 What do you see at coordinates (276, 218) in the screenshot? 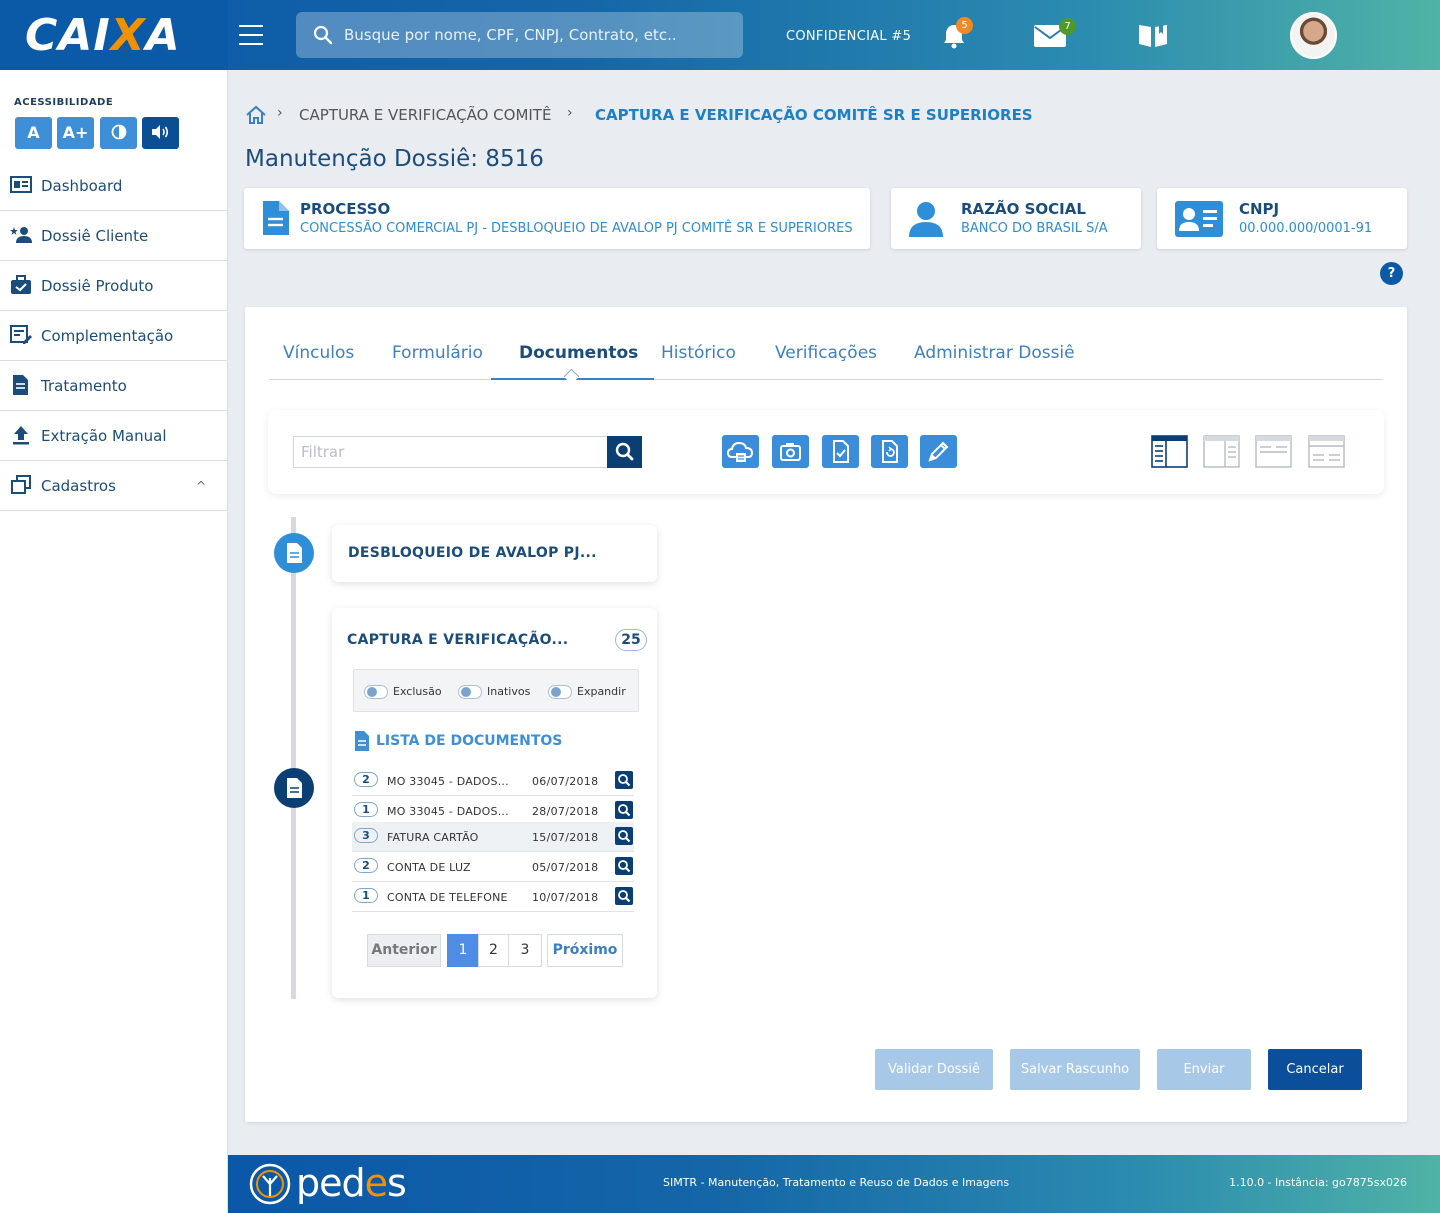
I see `document-icon` at bounding box center [276, 218].